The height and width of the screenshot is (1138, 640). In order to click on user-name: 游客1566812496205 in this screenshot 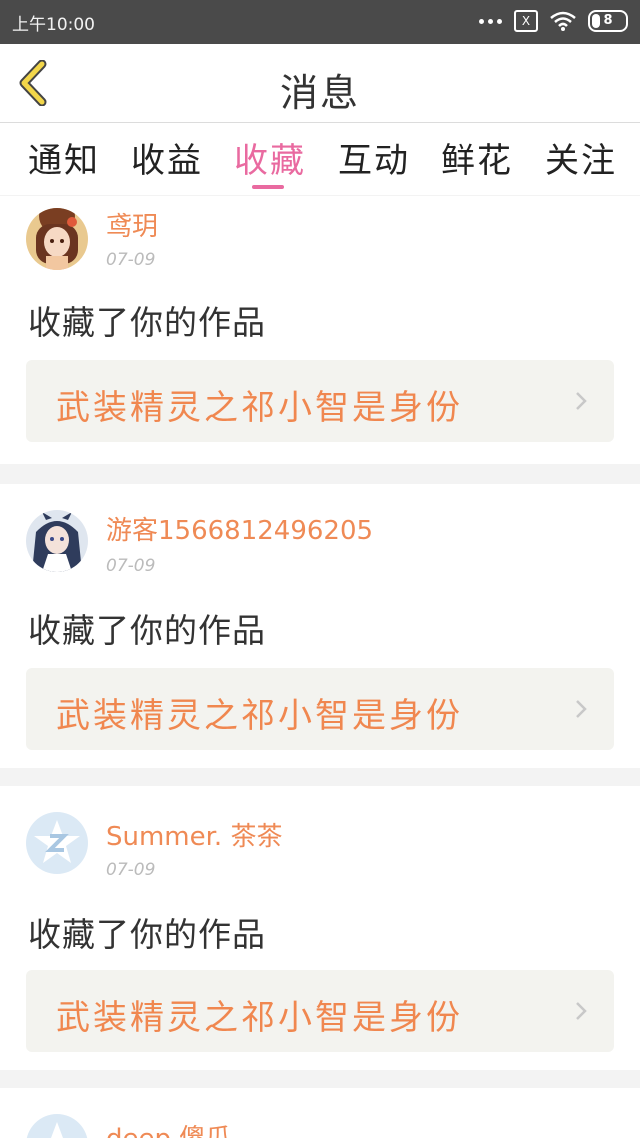, I will do `click(239, 528)`.